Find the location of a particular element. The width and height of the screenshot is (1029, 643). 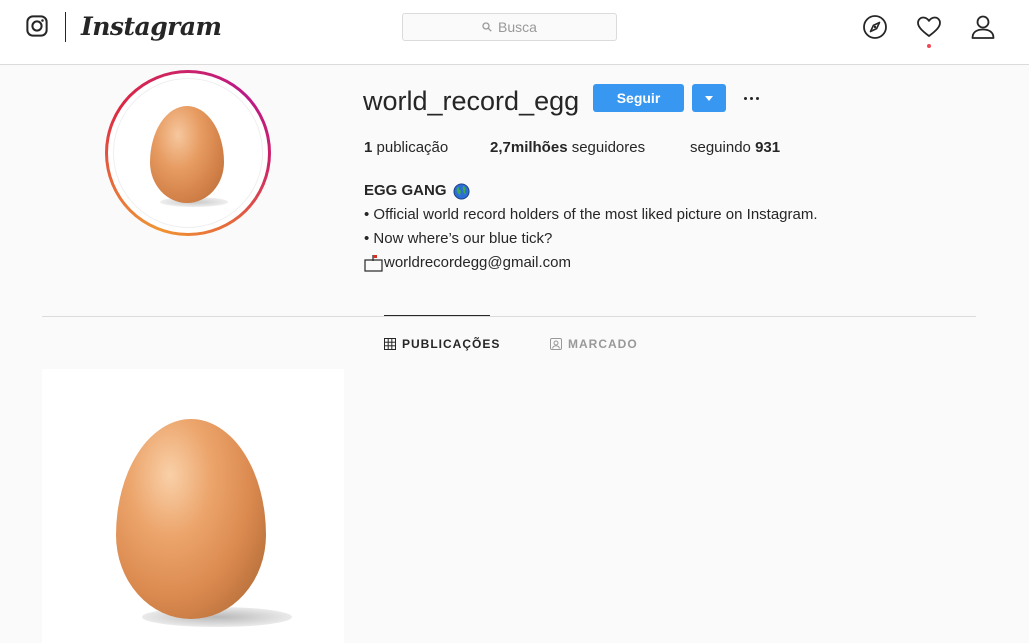

tab-posts: PUBLICAÇÕES is located at coordinates (442, 344).